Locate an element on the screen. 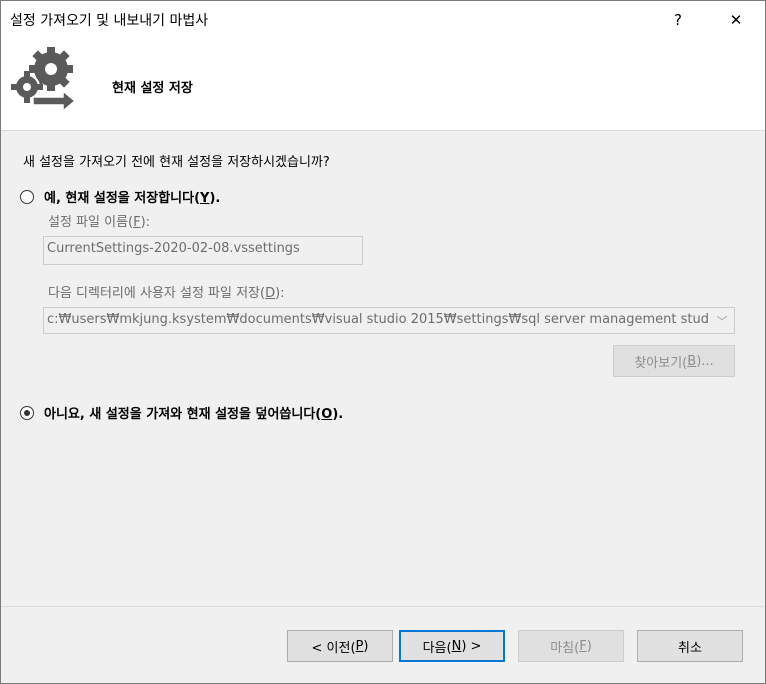 This screenshot has width=766, height=684. footer-divider is located at coordinates (383, 606).